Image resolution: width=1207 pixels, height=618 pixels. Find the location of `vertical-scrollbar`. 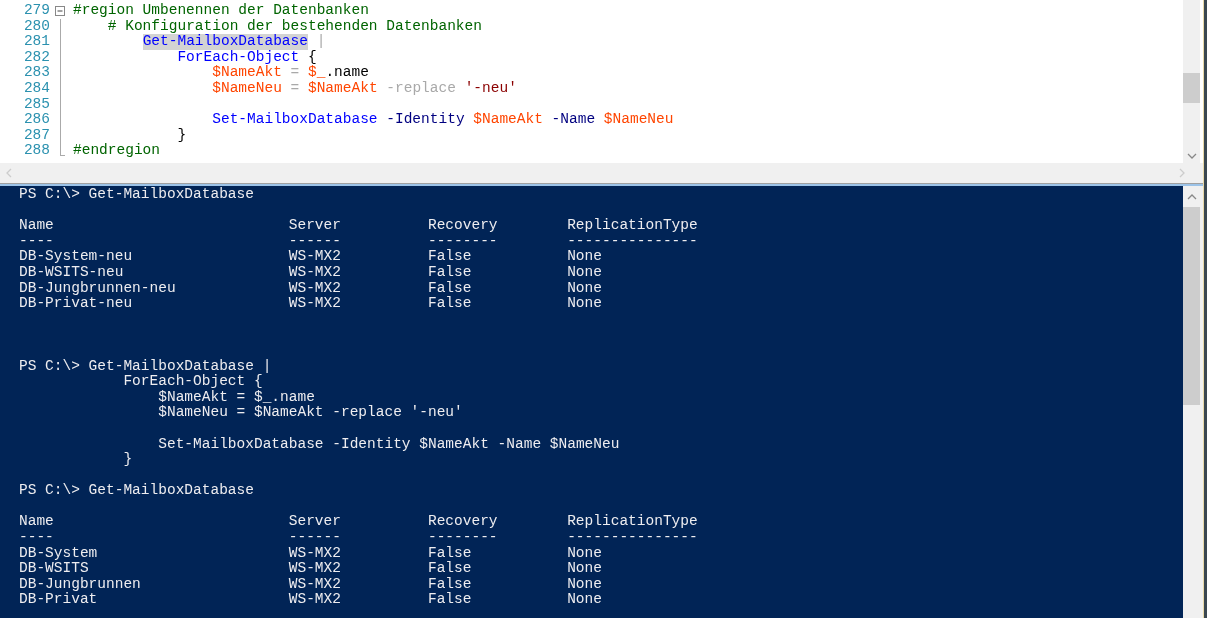

vertical-scrollbar is located at coordinates (1191, 81).